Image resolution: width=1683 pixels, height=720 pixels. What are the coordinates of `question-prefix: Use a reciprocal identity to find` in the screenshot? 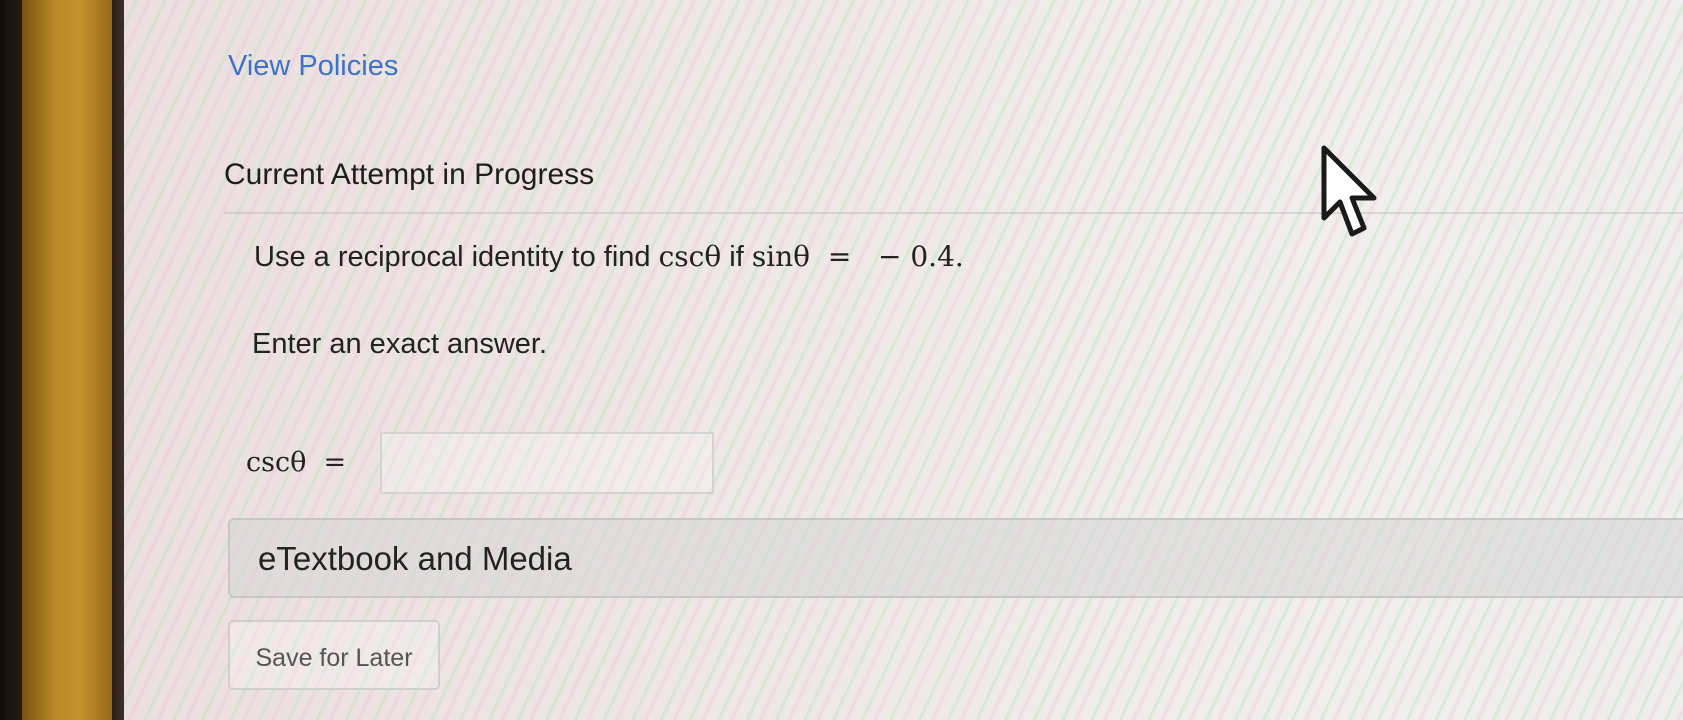 It's located at (456, 257).